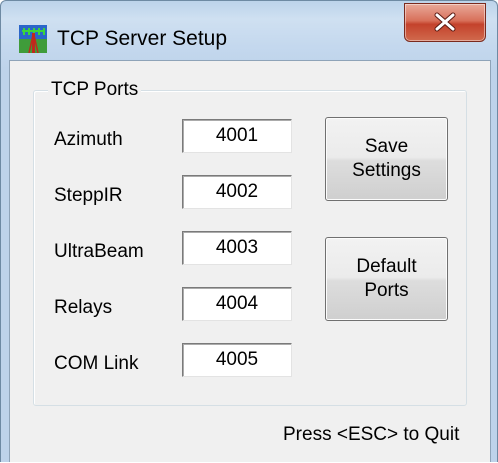 This screenshot has width=498, height=463. What do you see at coordinates (386, 146) in the screenshot?
I see `save-button-line1: Save` at bounding box center [386, 146].